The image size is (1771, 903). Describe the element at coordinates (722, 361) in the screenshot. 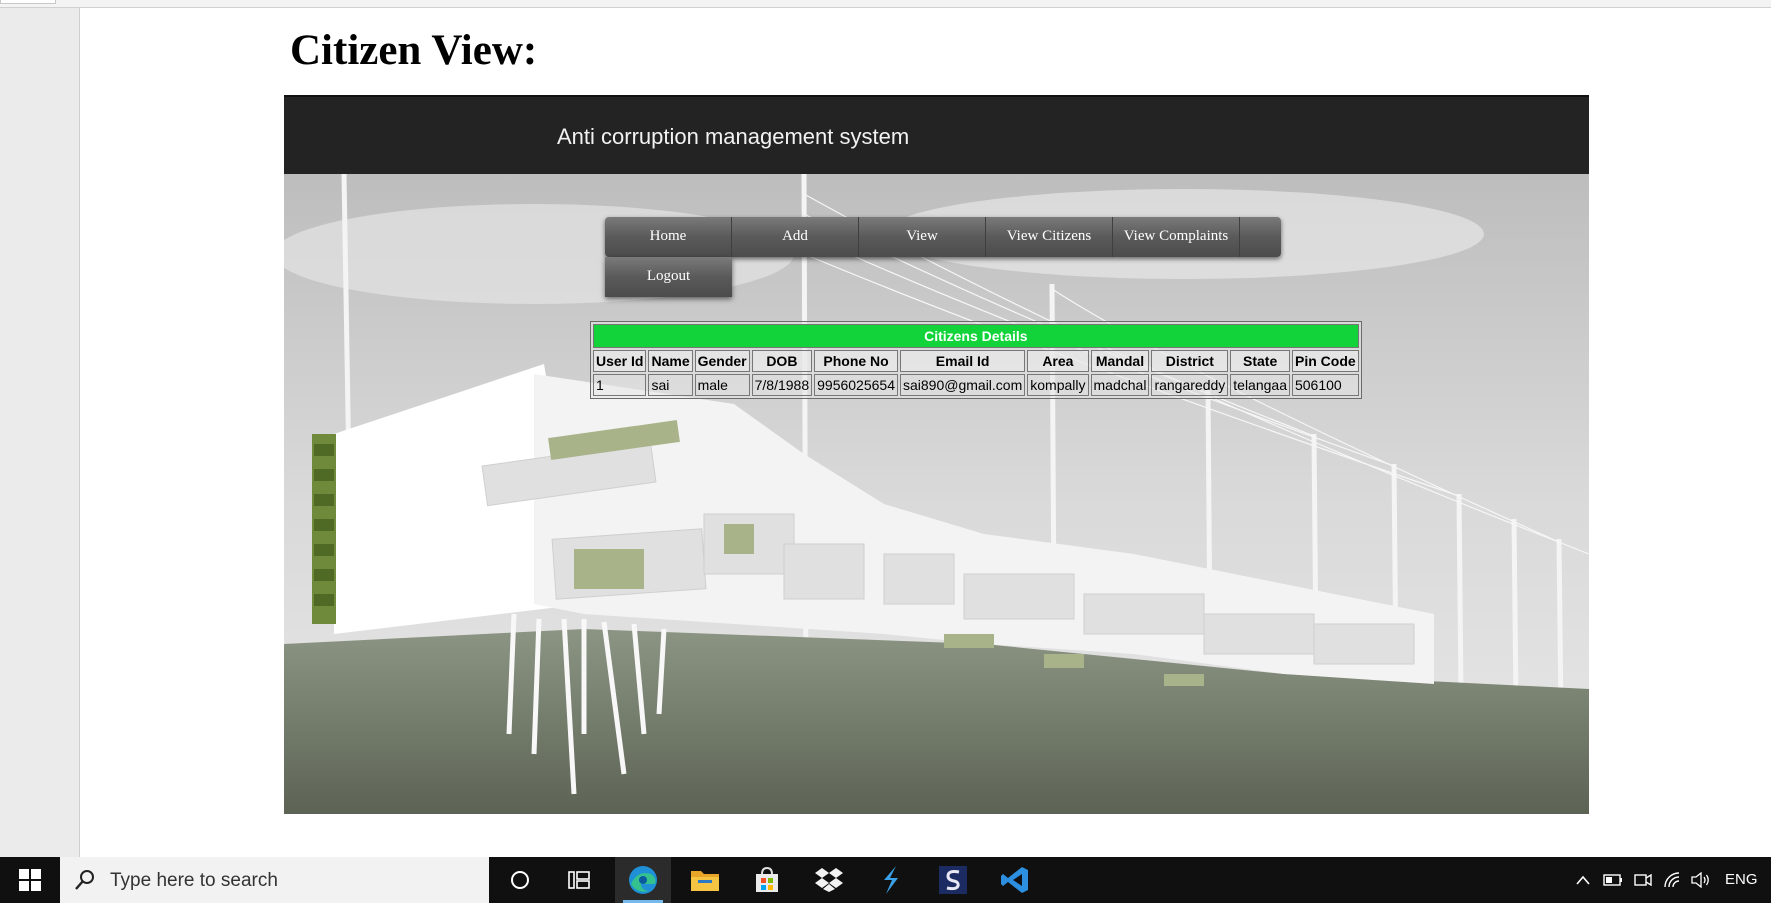

I see `col-header: Gender` at that location.